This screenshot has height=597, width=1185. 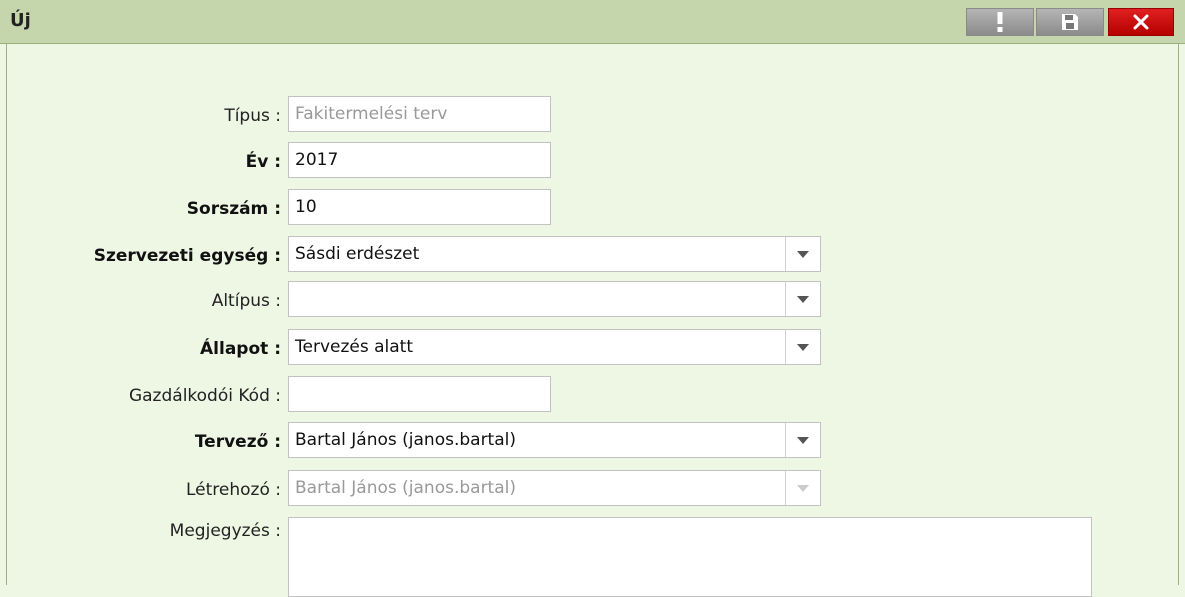 I want to click on close-button, so click(x=1141, y=22).